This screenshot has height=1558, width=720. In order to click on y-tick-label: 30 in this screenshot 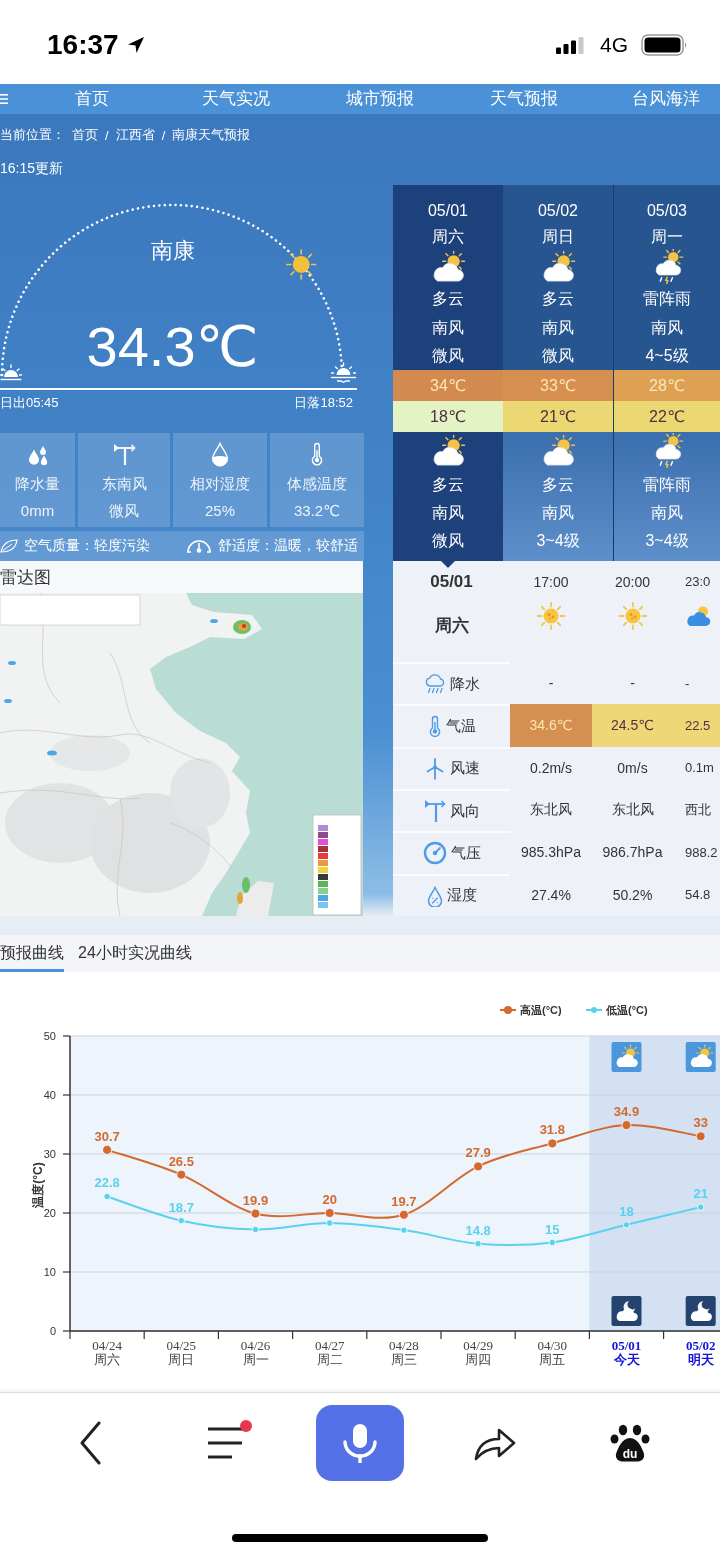, I will do `click(49, 1154)`.